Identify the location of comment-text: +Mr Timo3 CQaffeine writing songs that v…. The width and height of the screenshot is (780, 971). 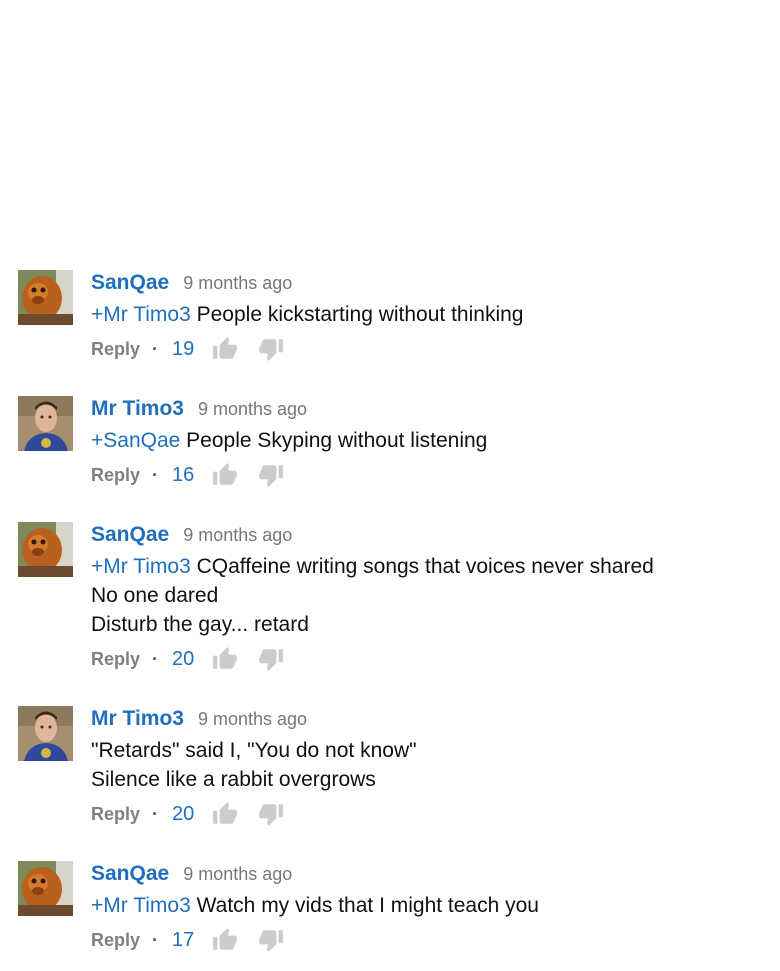
(424, 595).